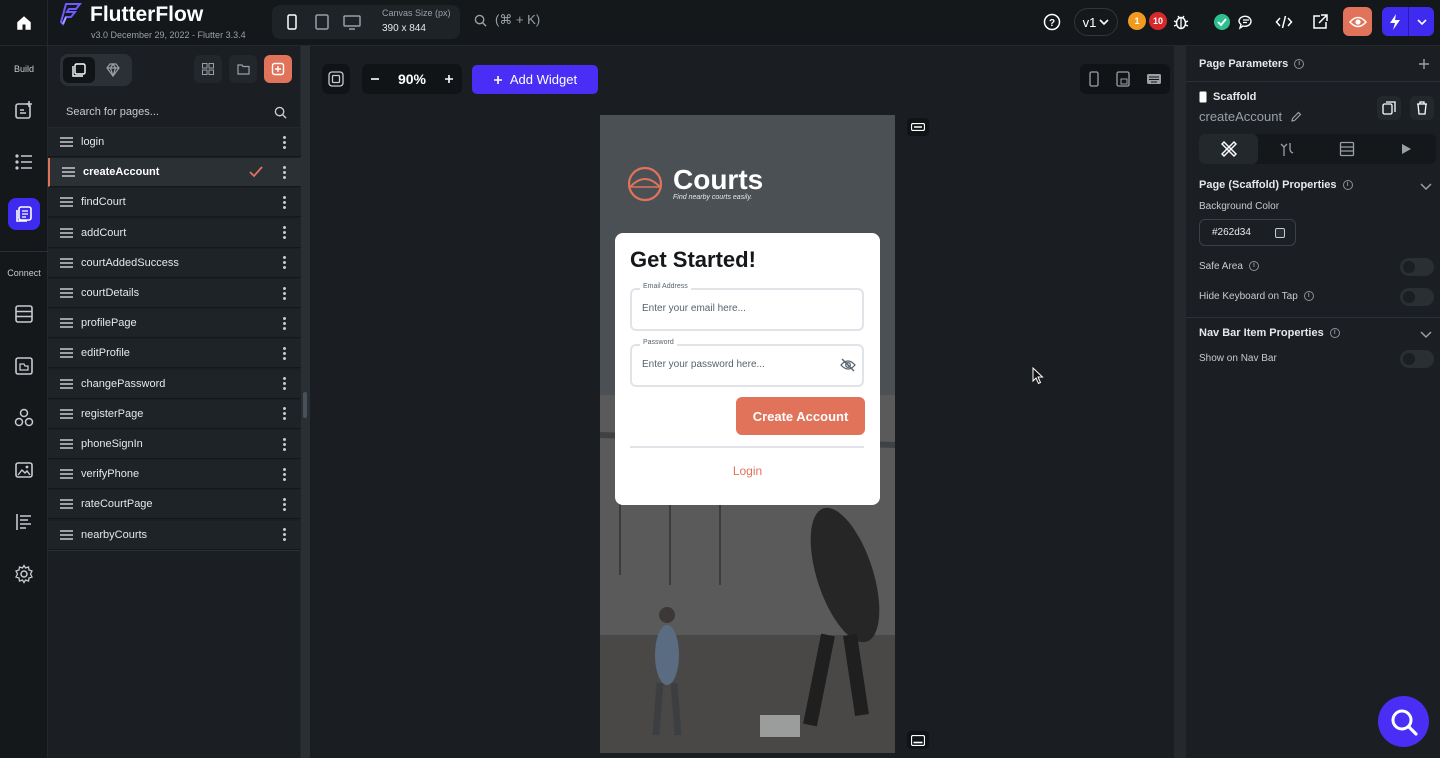 This screenshot has width=1440, height=758. I want to click on scaffold-properties-heading: Page (Scaffold) Properties i, so click(1276, 185).